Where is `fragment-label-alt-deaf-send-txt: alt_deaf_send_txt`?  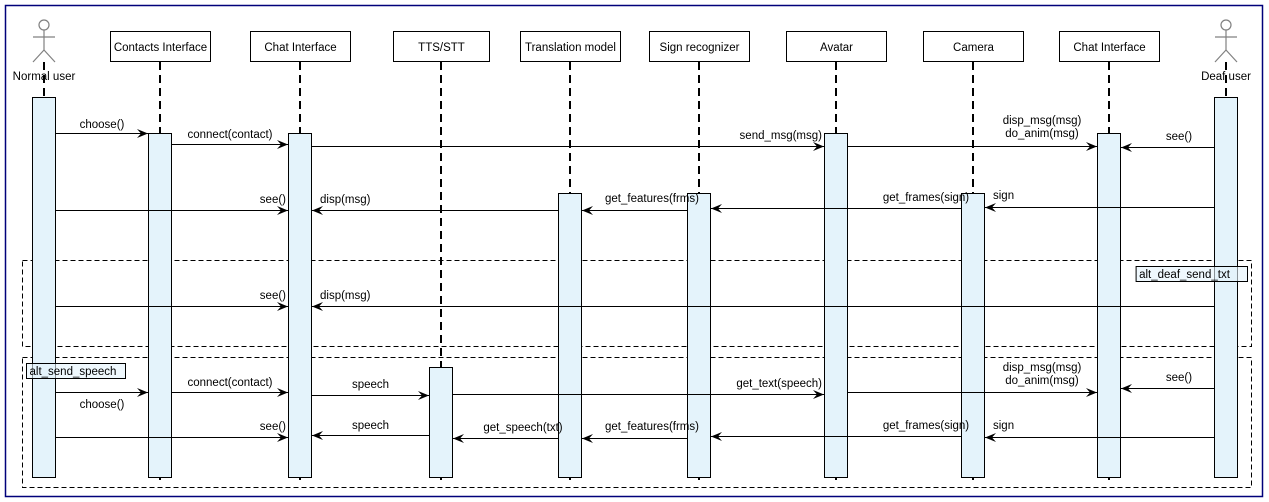
fragment-label-alt-deaf-send-txt: alt_deaf_send_txt is located at coordinates (1191, 274).